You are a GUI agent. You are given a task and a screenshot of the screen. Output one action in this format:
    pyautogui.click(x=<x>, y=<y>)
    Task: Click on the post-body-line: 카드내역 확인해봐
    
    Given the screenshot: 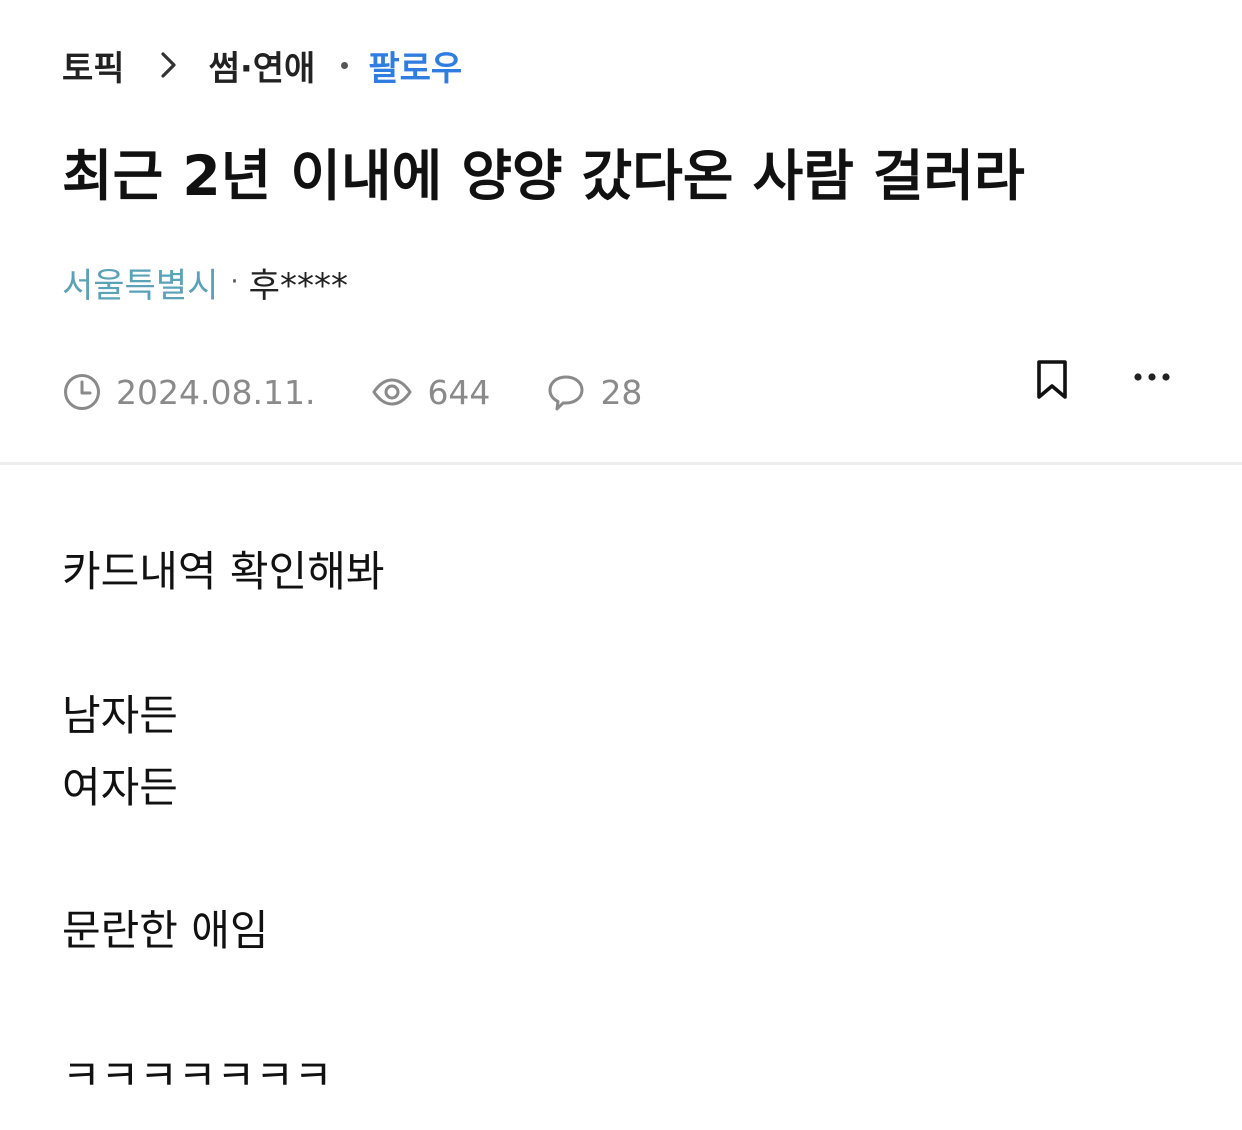 What is the action you would take?
    pyautogui.click(x=223, y=571)
    